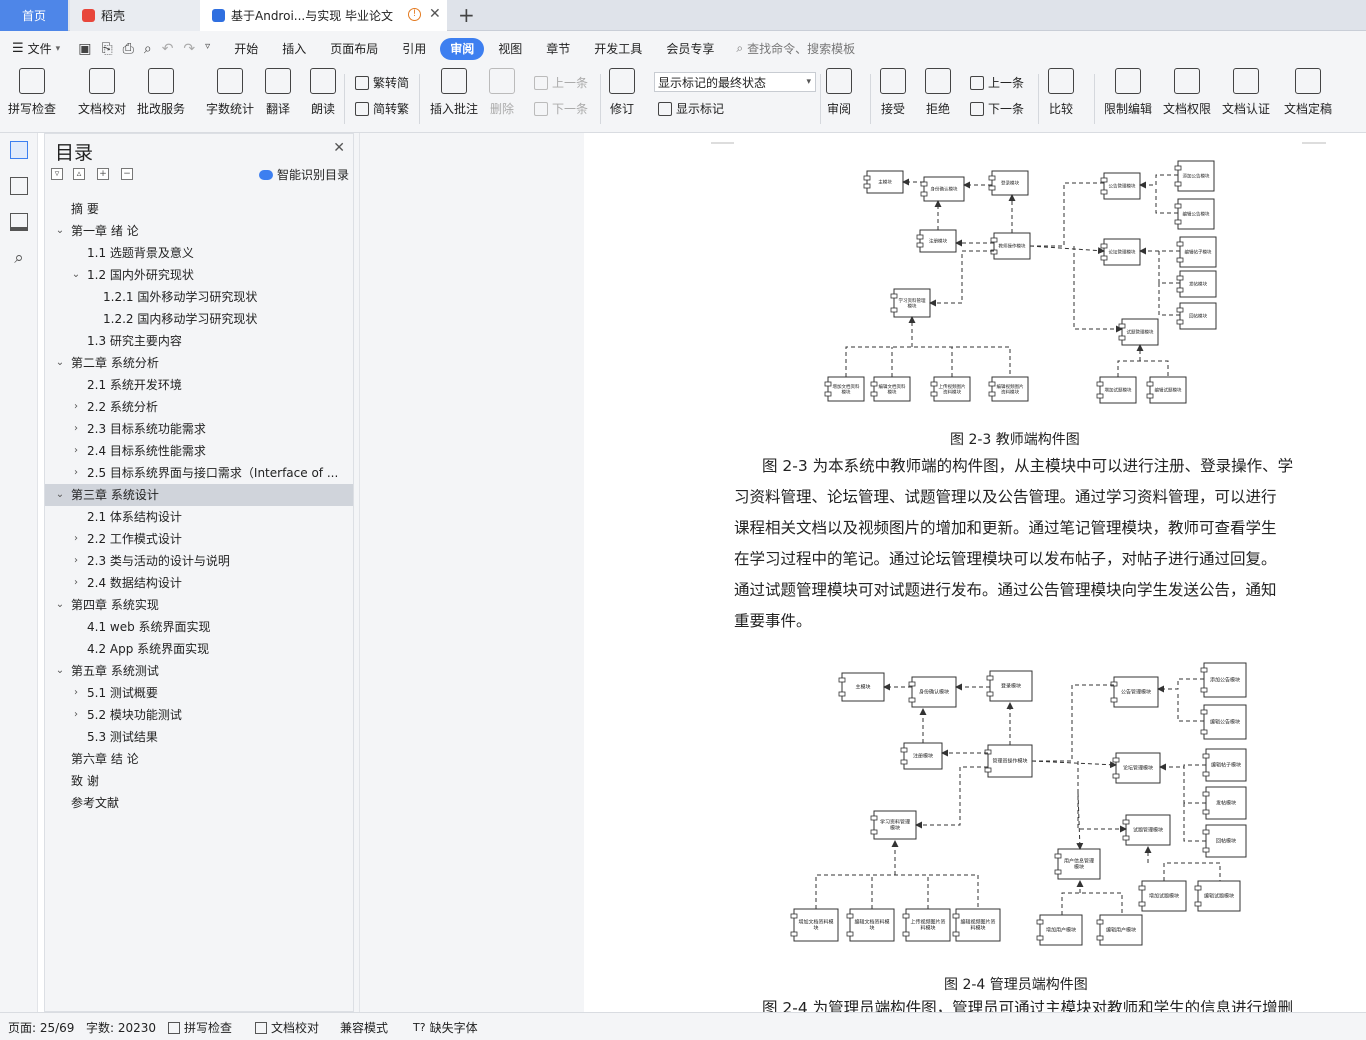  I want to click on new-tab-button: +, so click(466, 15).